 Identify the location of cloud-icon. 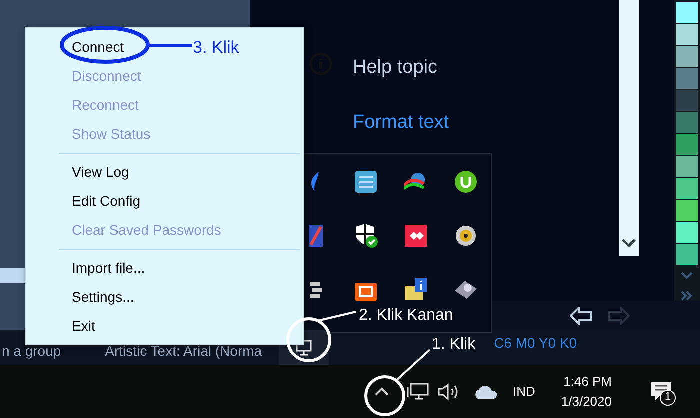
(486, 391).